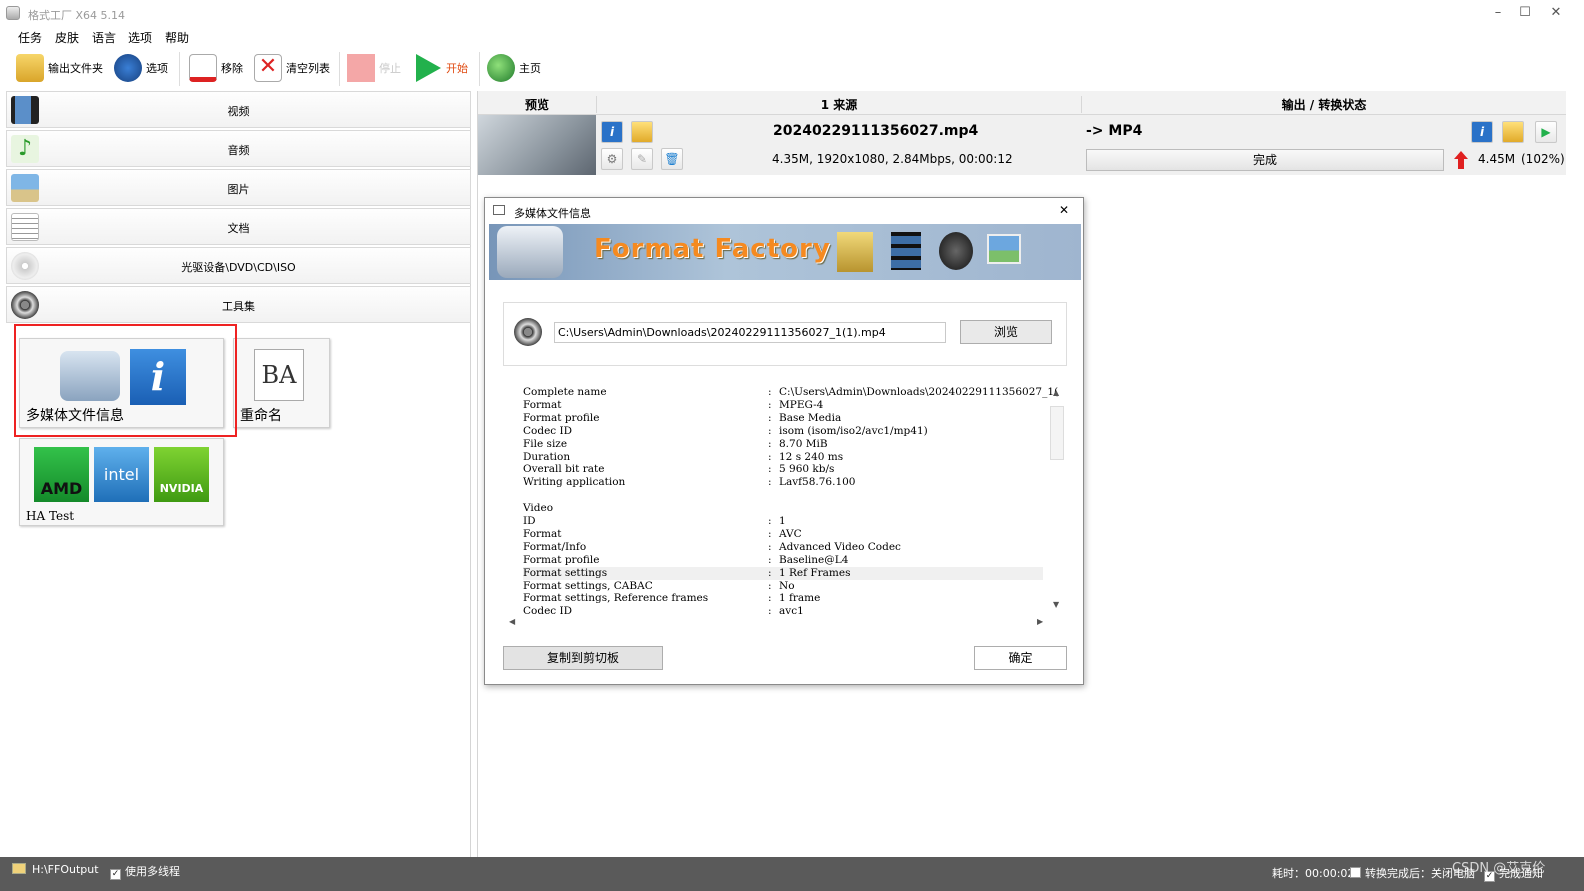  I want to click on toolbar: 输出文件夹 选项 移除 ✕ 清空列表 停止 开始 主页, so click(792, 68).